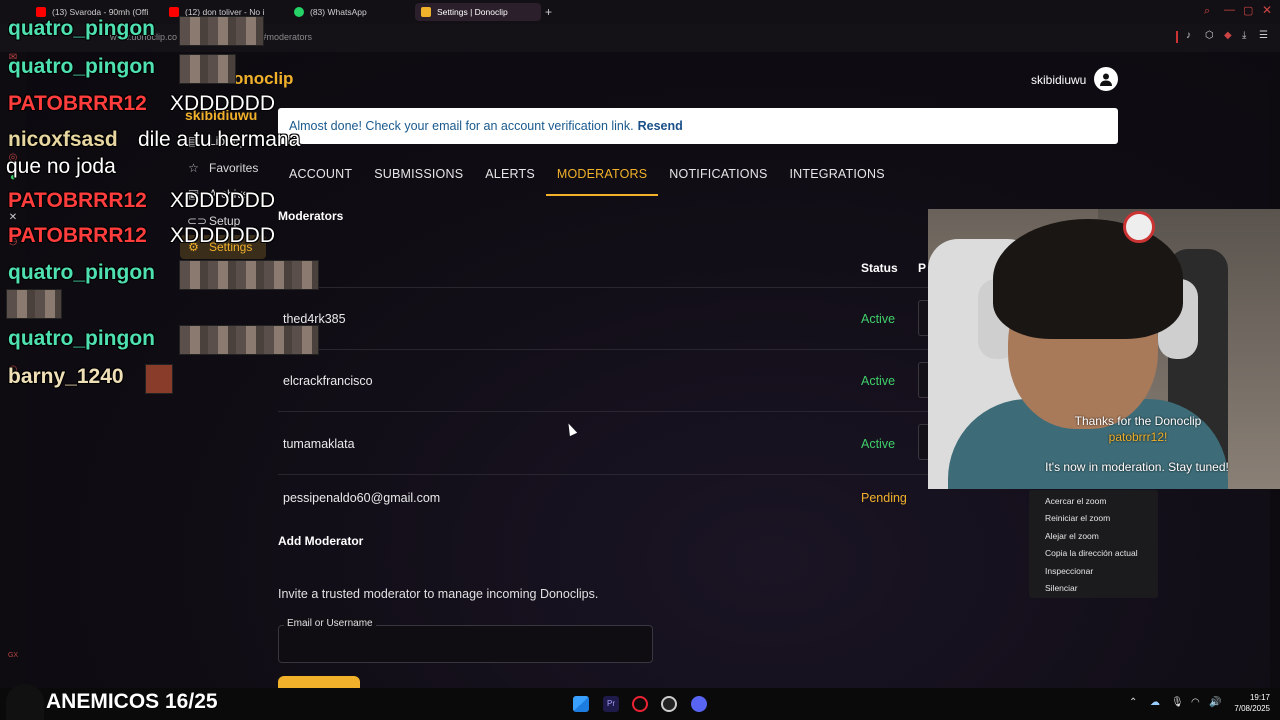 The width and height of the screenshot is (1280, 720). Describe the element at coordinates (1133, 702) in the screenshot. I see `chevron-up-icon: ⌃` at that location.